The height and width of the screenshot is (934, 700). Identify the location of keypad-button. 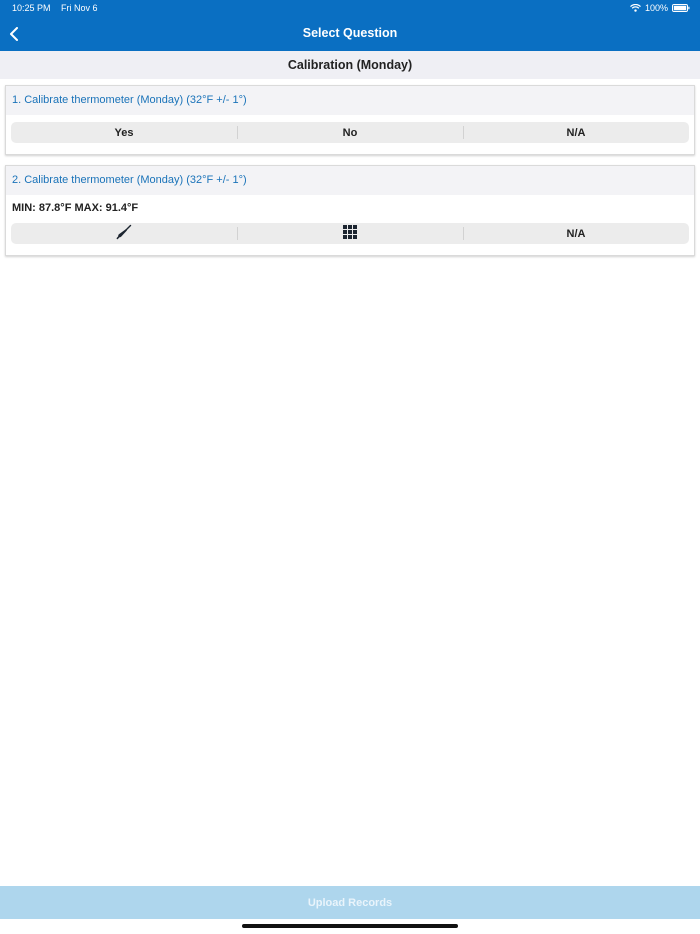
(350, 233).